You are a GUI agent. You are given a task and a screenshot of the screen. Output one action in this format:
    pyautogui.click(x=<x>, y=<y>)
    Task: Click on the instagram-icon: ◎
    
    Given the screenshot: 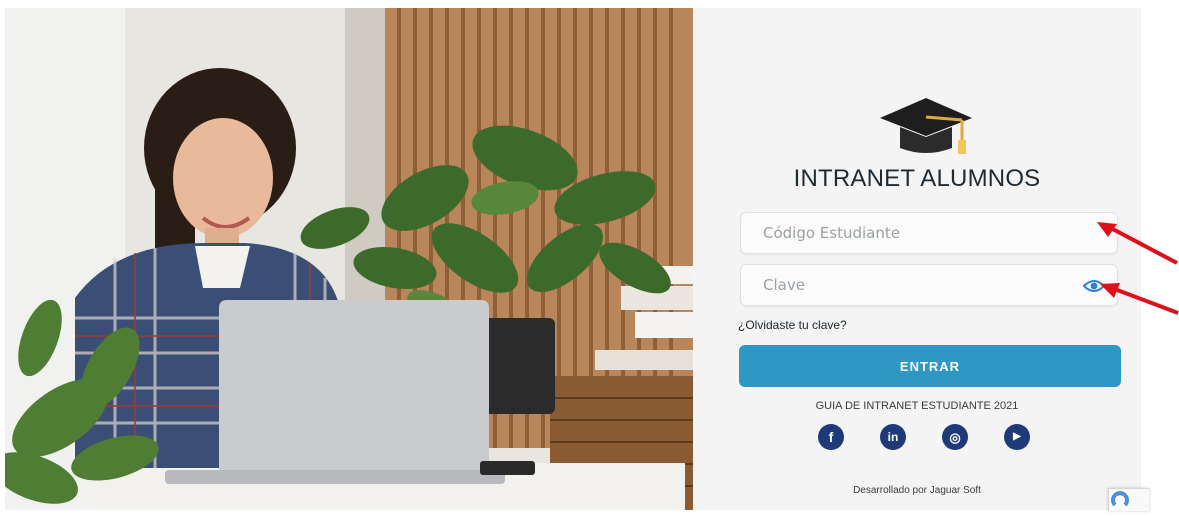 What is the action you would take?
    pyautogui.click(x=955, y=437)
    